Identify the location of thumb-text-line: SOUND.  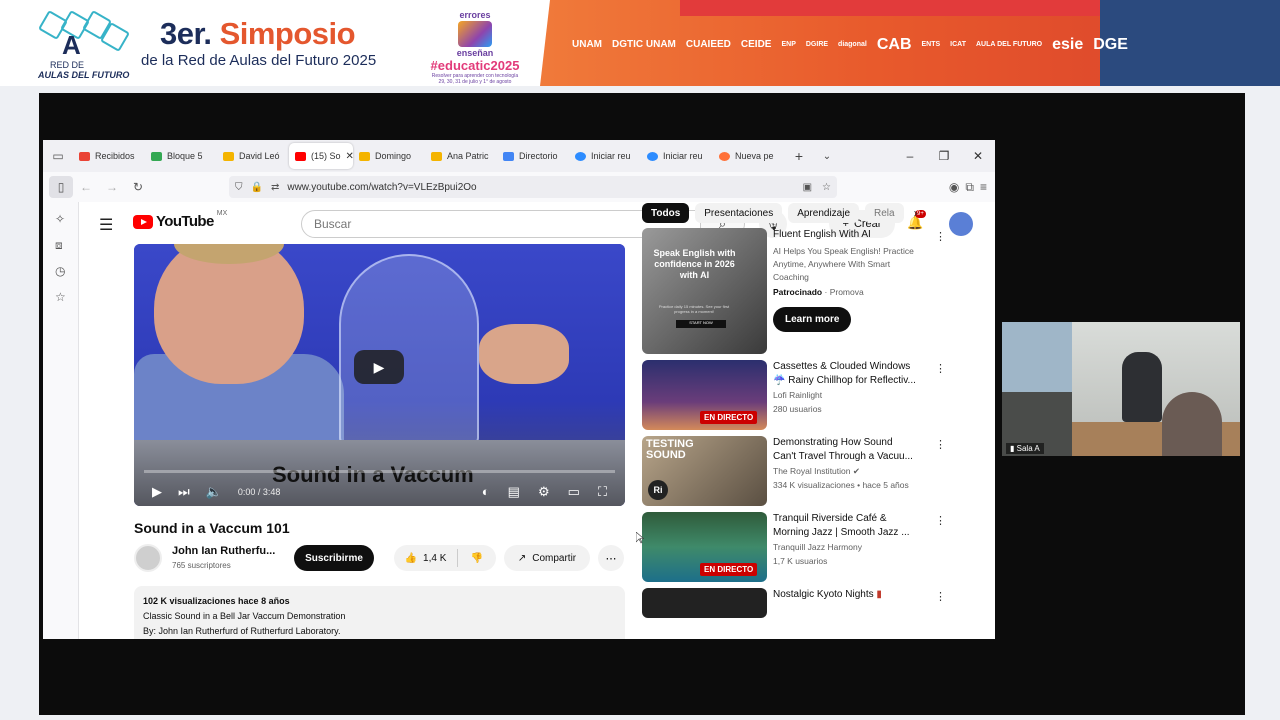
(666, 455).